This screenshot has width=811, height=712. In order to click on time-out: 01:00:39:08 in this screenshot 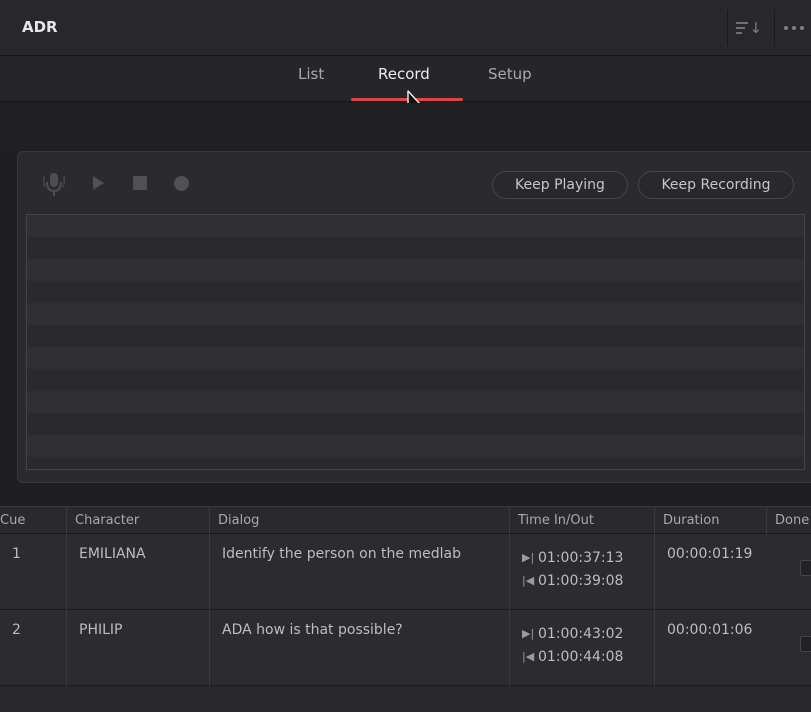, I will do `click(581, 580)`.